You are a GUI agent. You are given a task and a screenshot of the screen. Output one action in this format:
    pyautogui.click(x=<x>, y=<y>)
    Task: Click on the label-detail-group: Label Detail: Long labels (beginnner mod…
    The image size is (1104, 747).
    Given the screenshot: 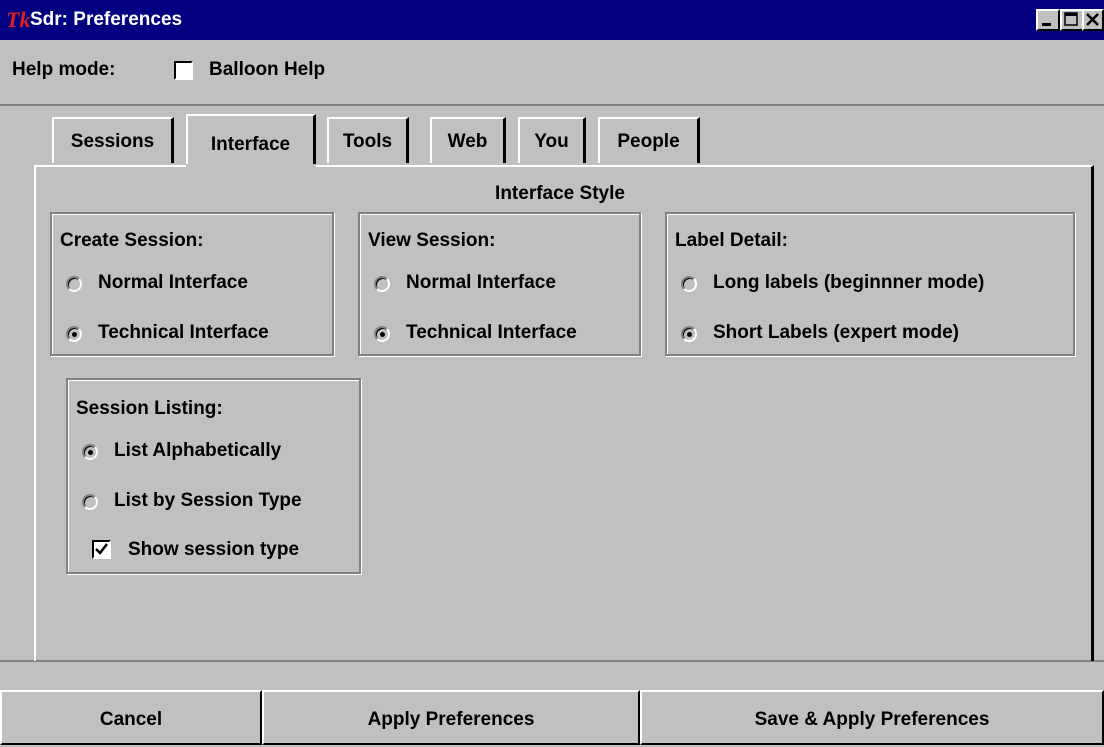 What is the action you would take?
    pyautogui.click(x=870, y=284)
    